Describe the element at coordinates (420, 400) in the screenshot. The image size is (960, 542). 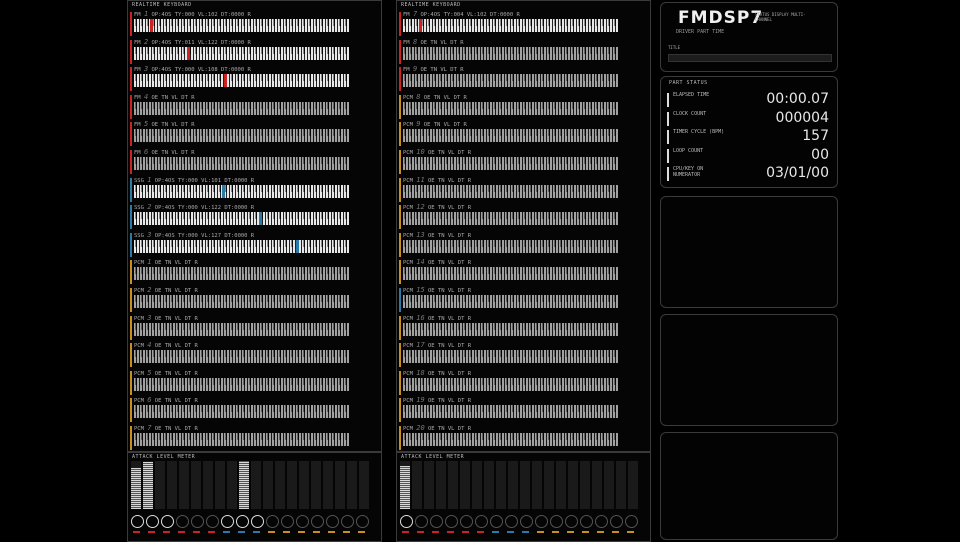
I see `channel-number: 19` at that location.